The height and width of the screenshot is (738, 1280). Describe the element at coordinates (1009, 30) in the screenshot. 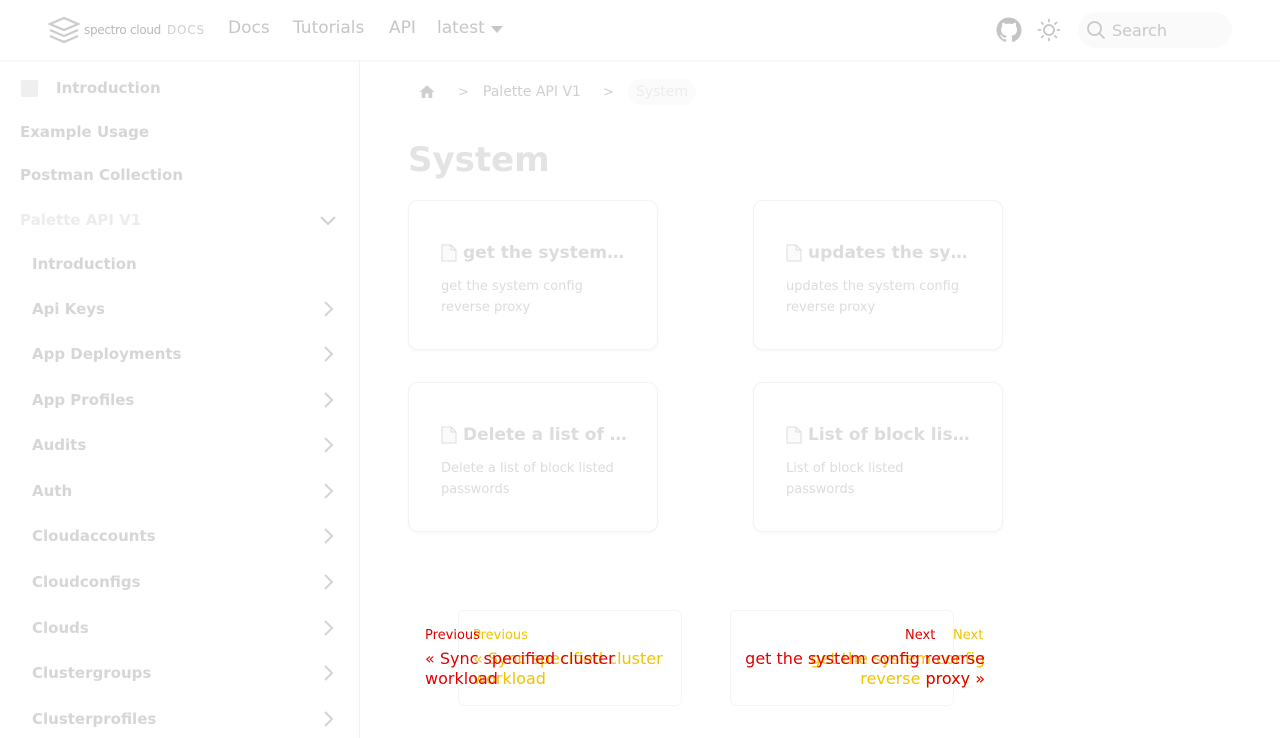

I see `github-icon` at that location.